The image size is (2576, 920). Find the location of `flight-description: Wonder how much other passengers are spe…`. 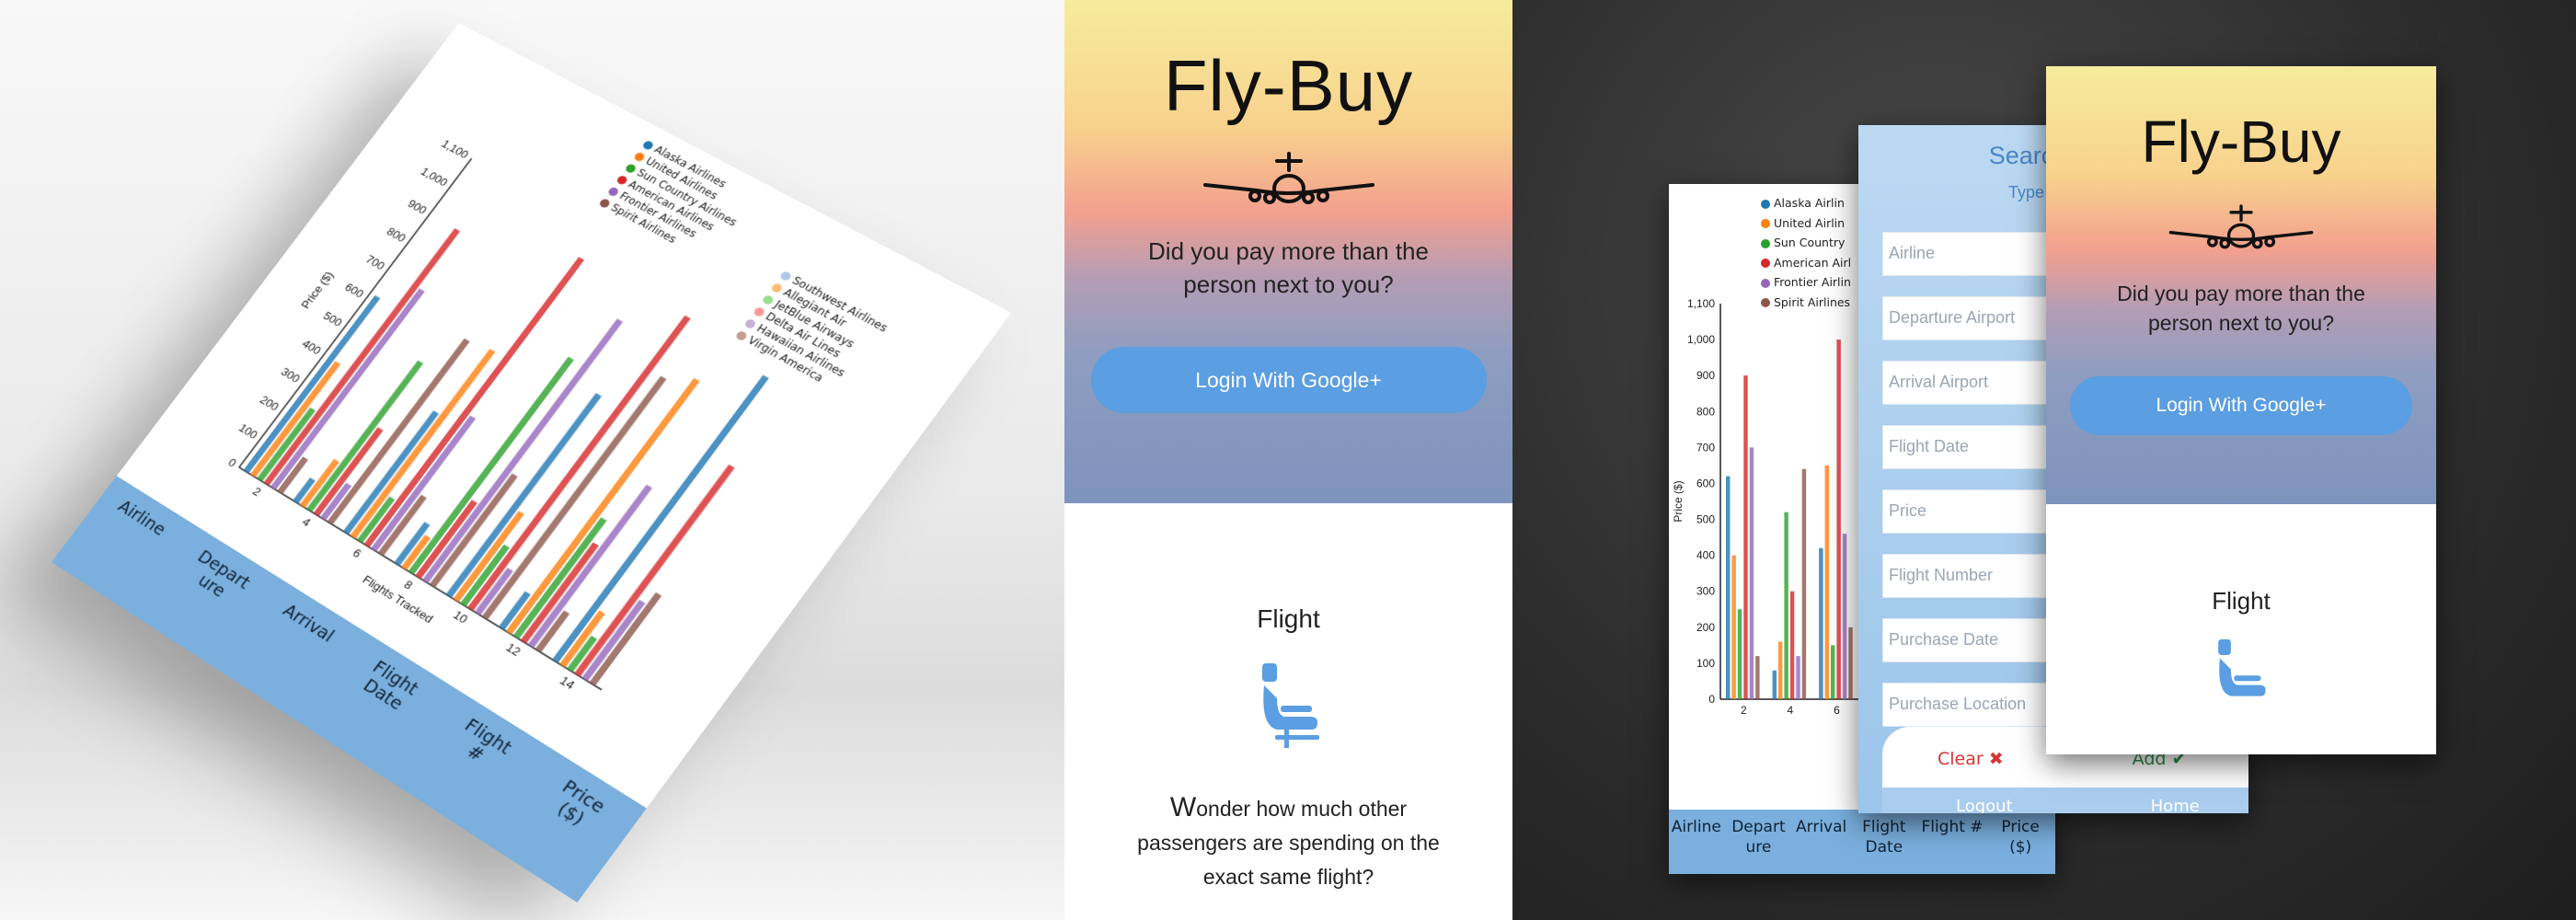

flight-description: Wonder how much other passengers are spe… is located at coordinates (1288, 842).